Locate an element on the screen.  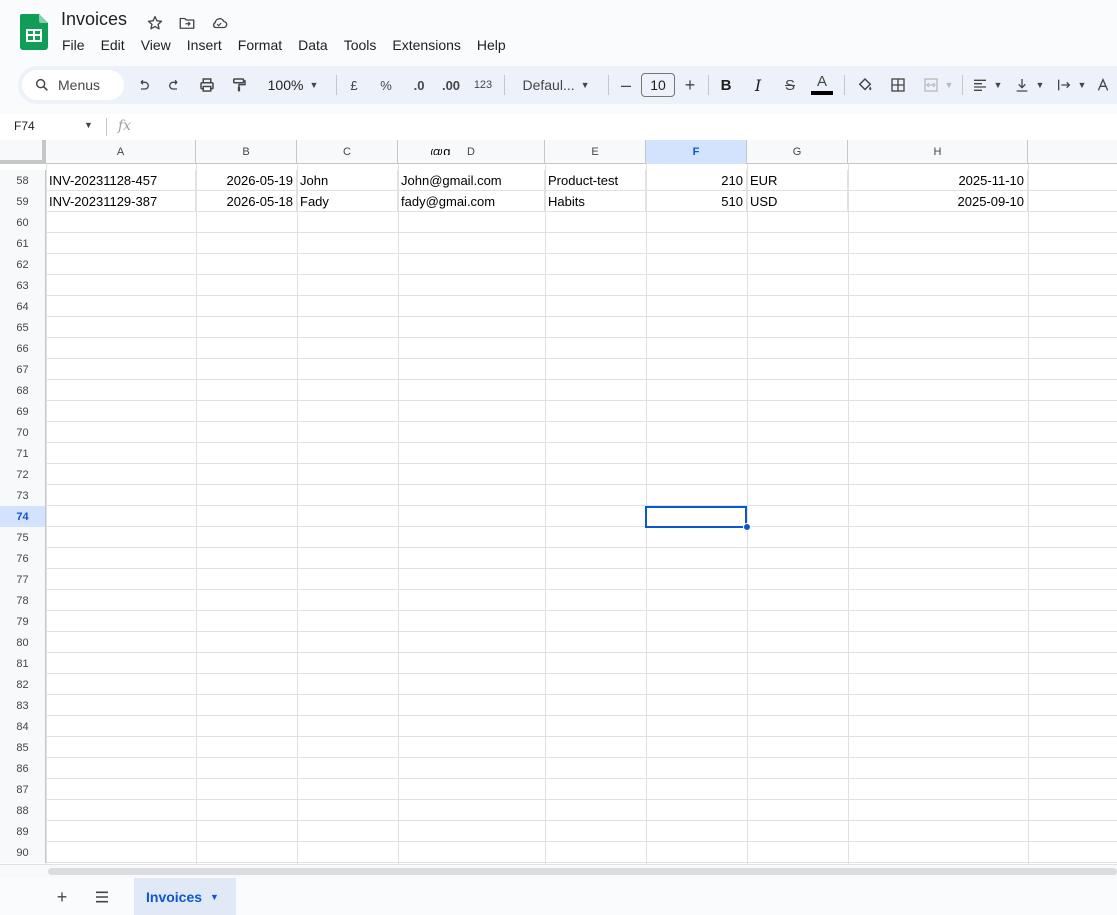
column-header-a: A is located at coordinates (121, 152).